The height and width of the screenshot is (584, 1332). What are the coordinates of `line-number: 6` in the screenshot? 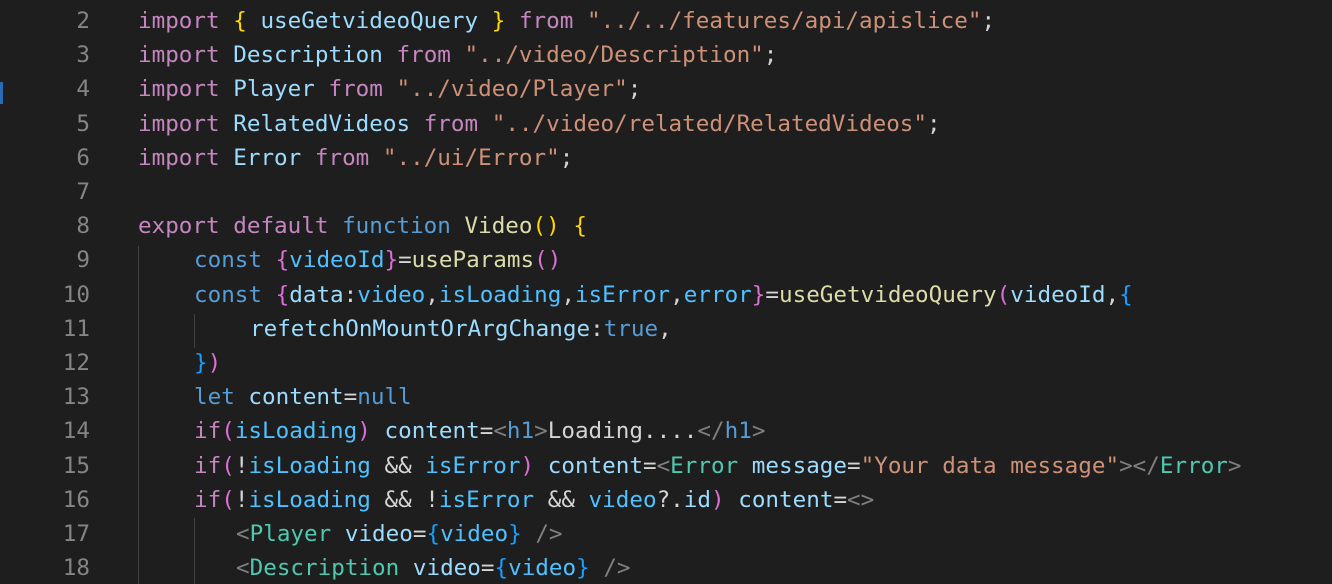 It's located at (83, 157).